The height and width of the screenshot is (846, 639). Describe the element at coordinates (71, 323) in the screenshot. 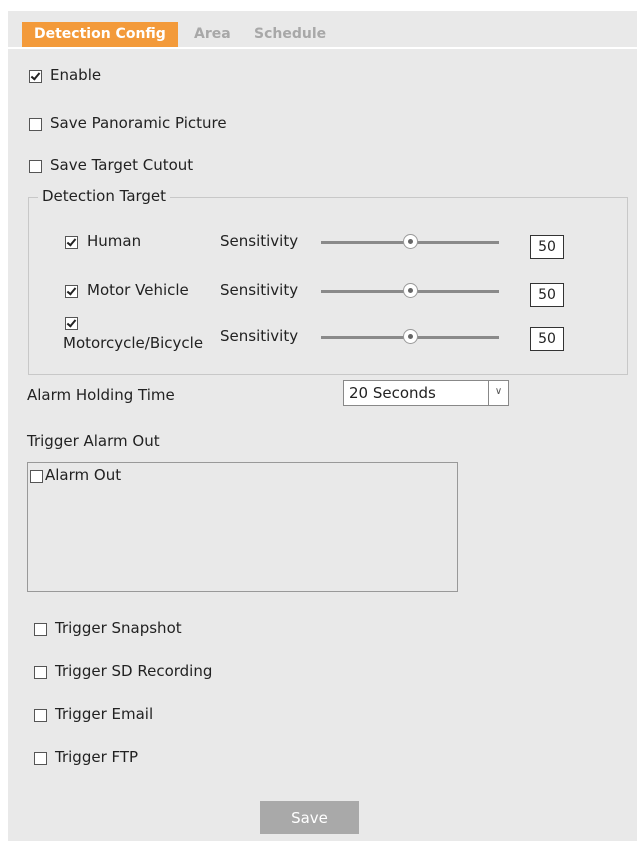

I see `motorcycle-bicycle-checkbox` at that location.